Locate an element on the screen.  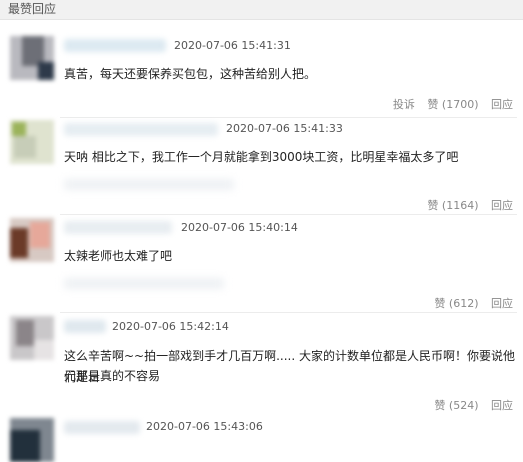
comment-time: 2020-07-06 15:40:14 is located at coordinates (239, 227).